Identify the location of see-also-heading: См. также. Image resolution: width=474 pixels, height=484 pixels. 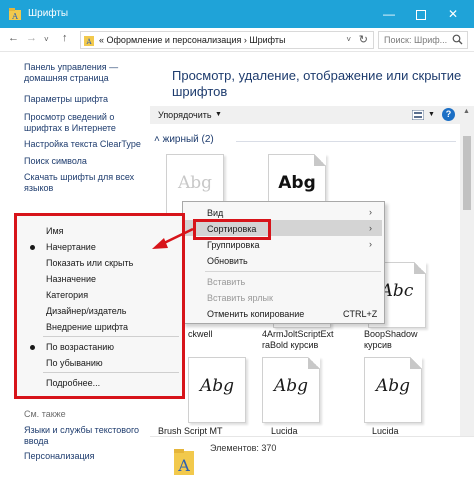
(45, 414).